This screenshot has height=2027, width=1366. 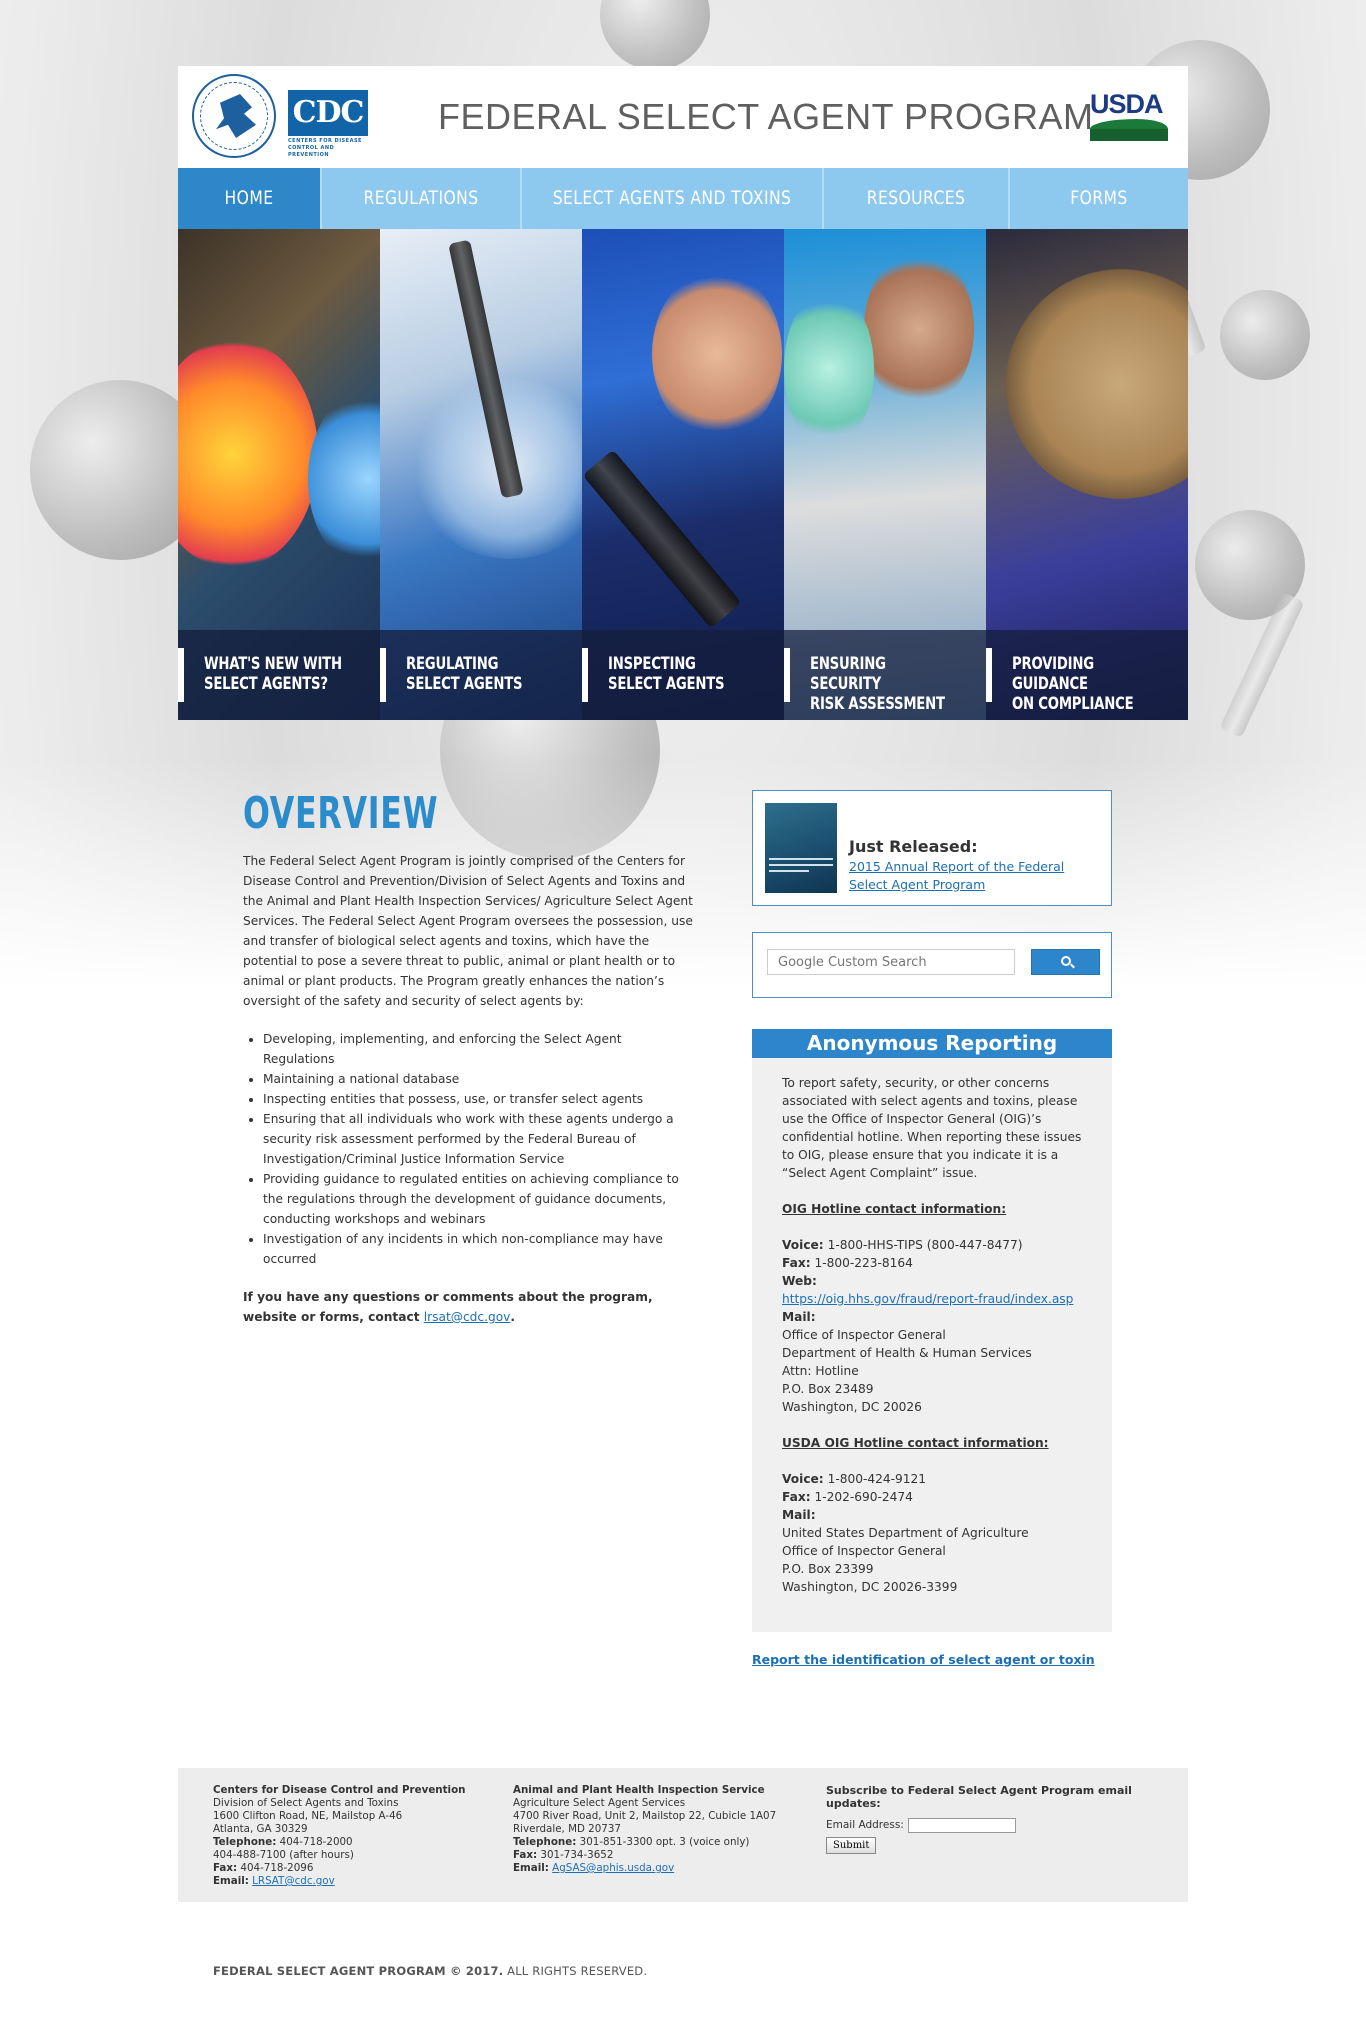 What do you see at coordinates (328, 113) in the screenshot?
I see `cdc-logo-text: CDC` at bounding box center [328, 113].